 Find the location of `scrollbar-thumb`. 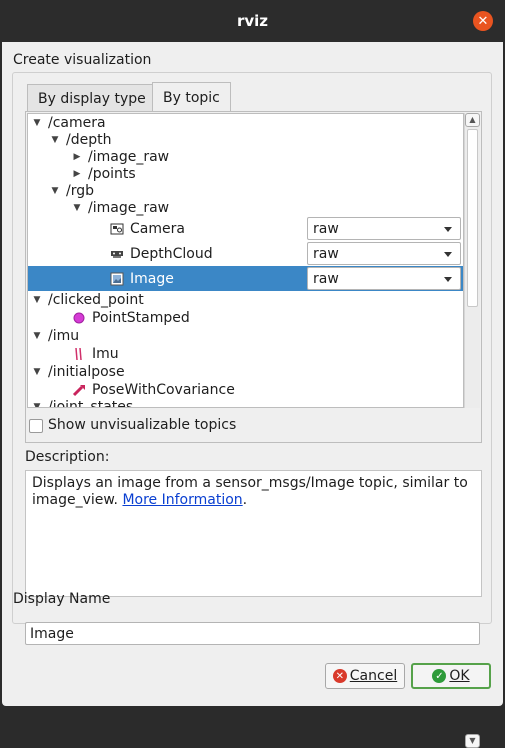

scrollbar-thumb is located at coordinates (472, 218).